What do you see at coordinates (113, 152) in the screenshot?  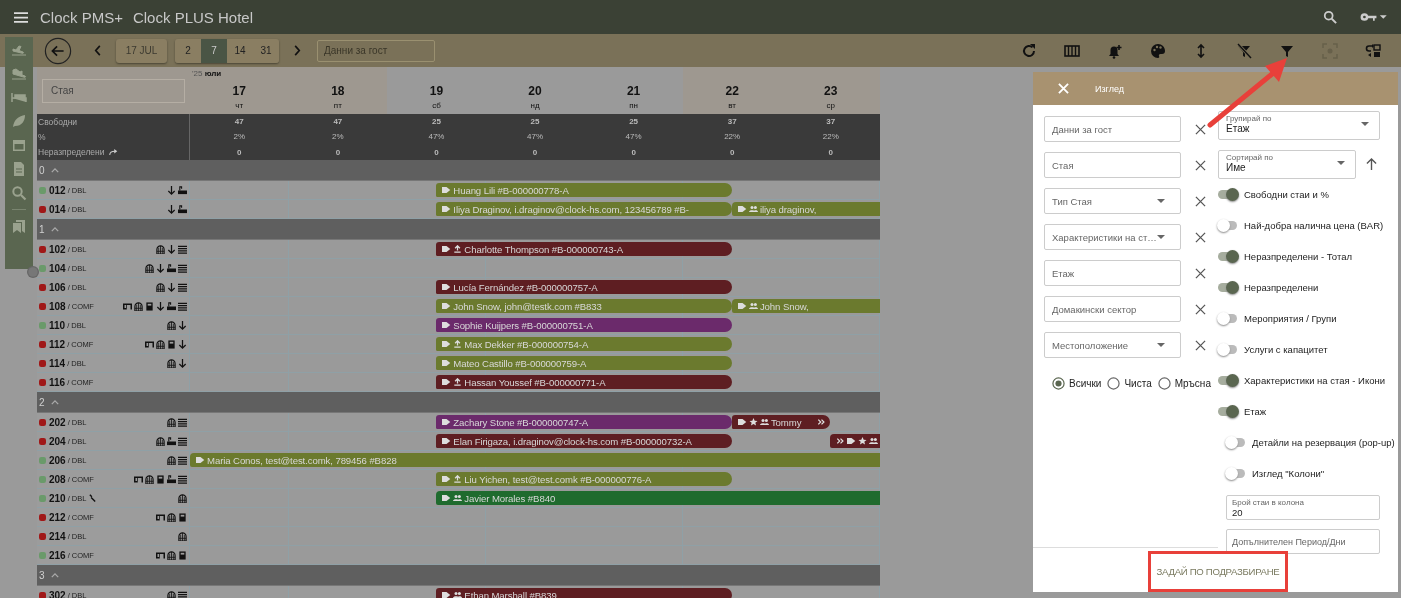 I see `share-icon` at bounding box center [113, 152].